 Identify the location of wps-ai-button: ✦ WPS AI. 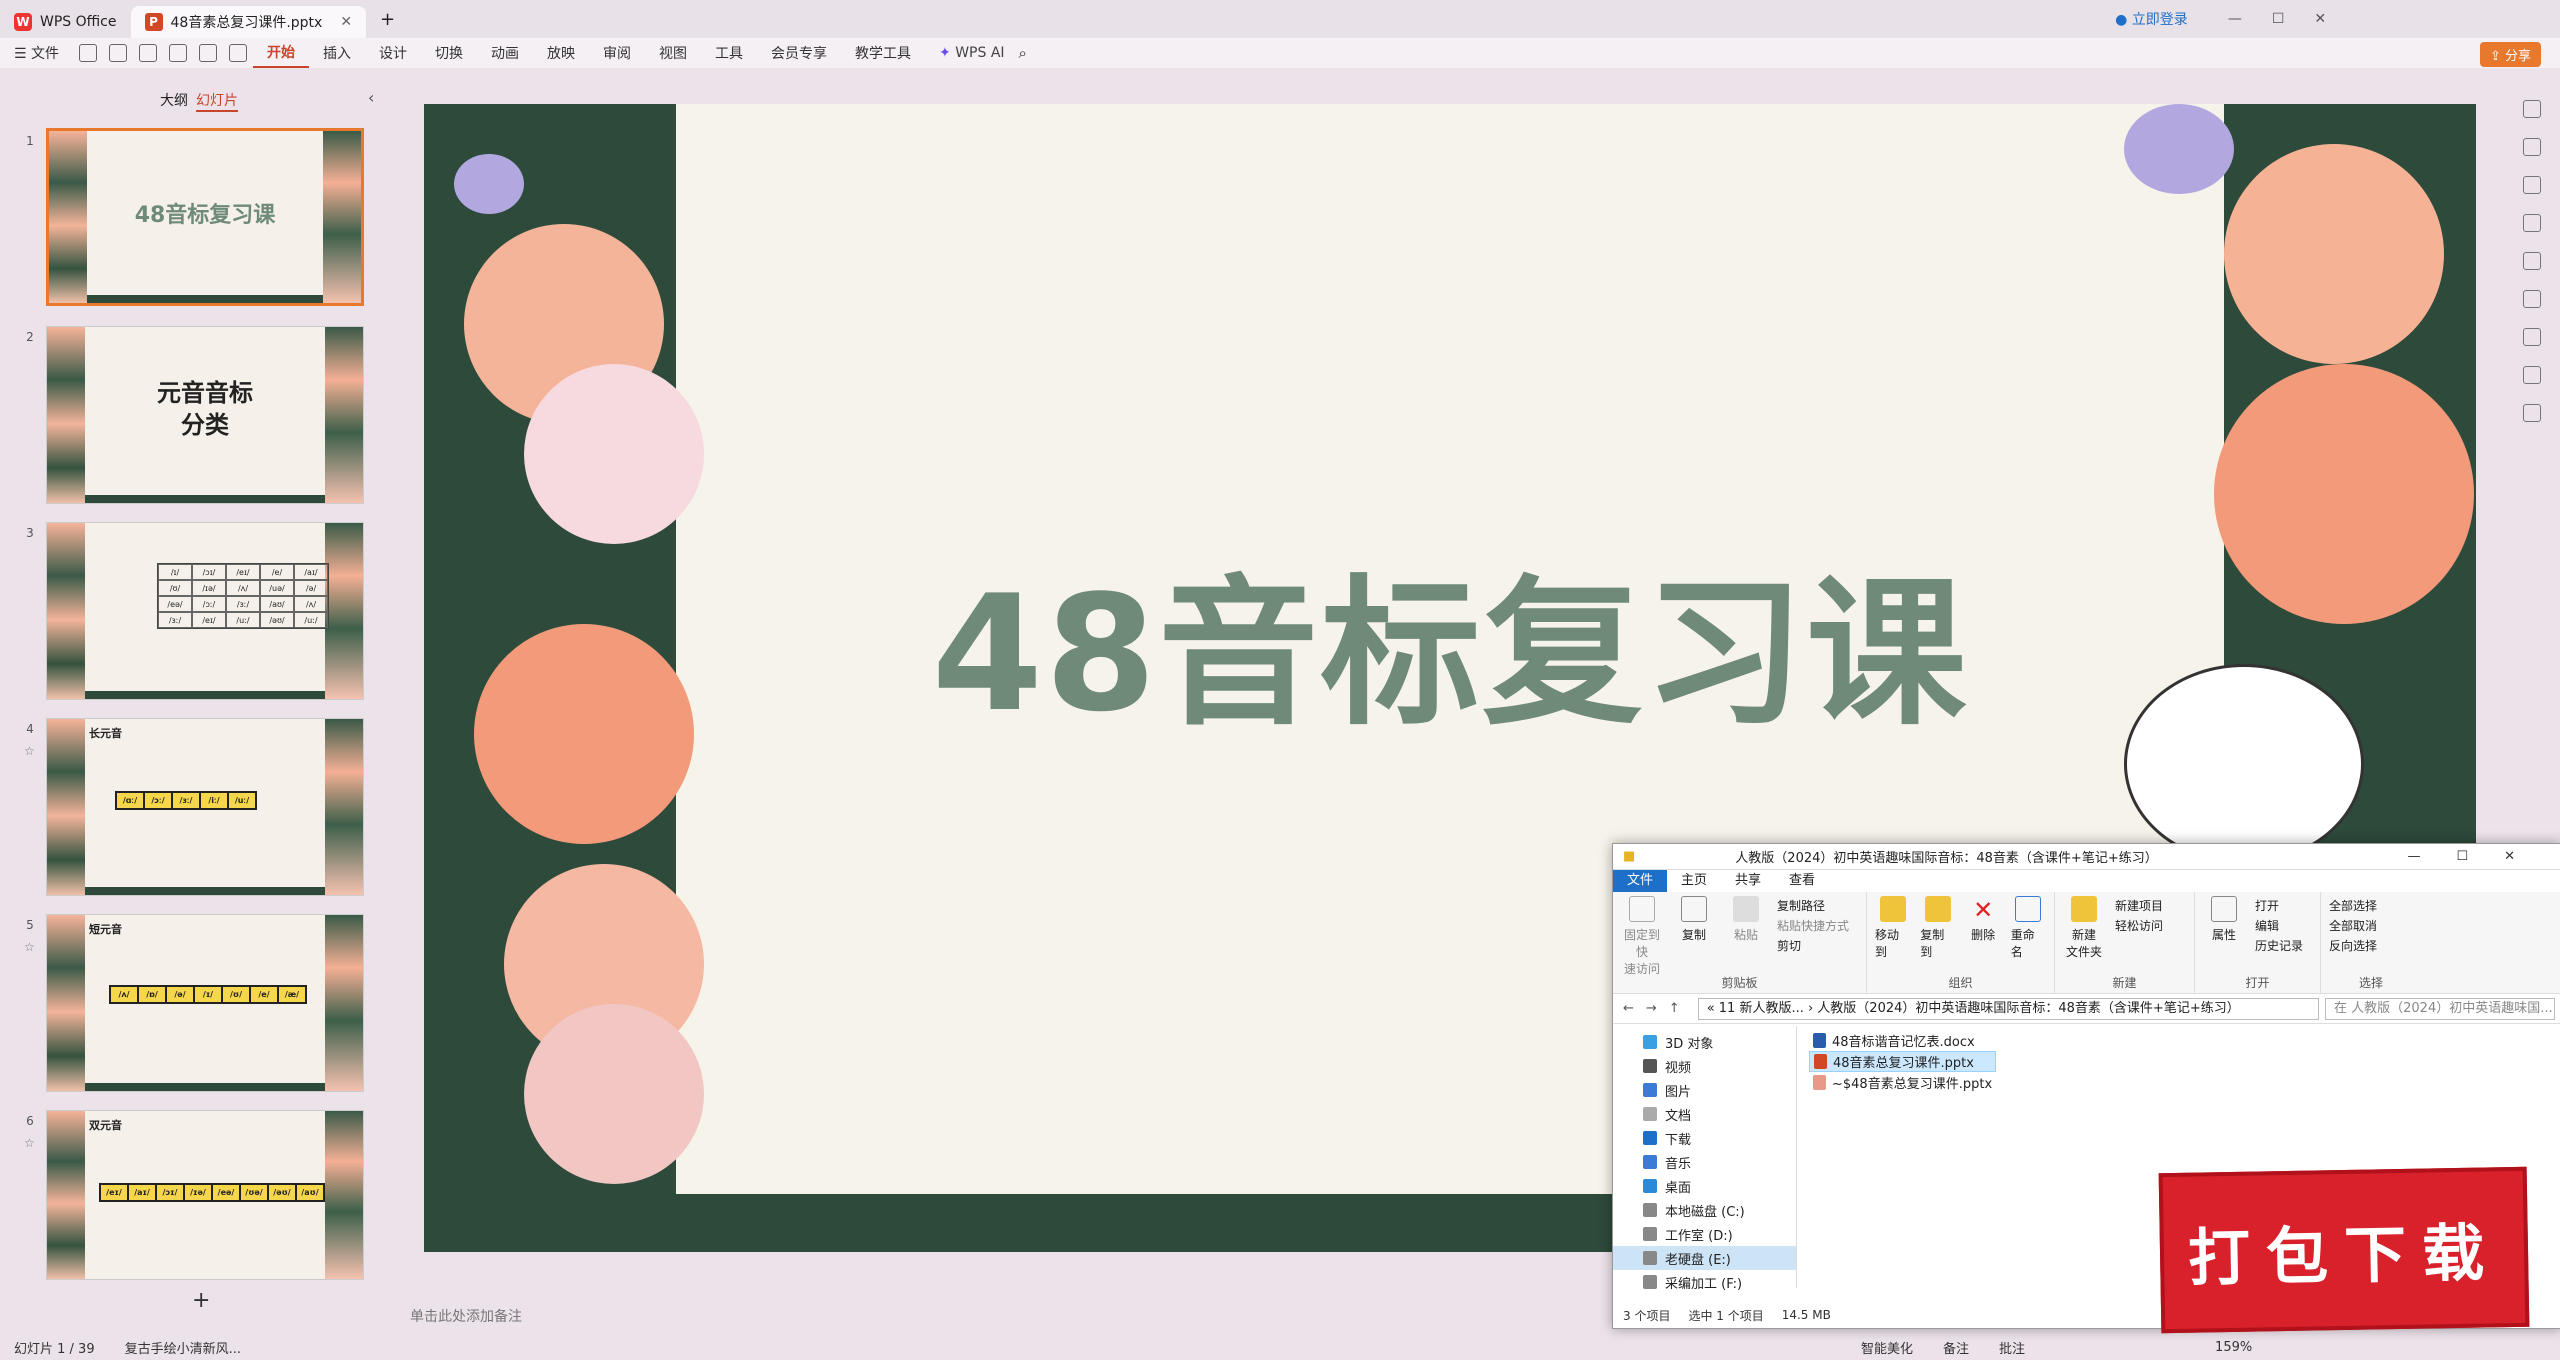
(972, 53).